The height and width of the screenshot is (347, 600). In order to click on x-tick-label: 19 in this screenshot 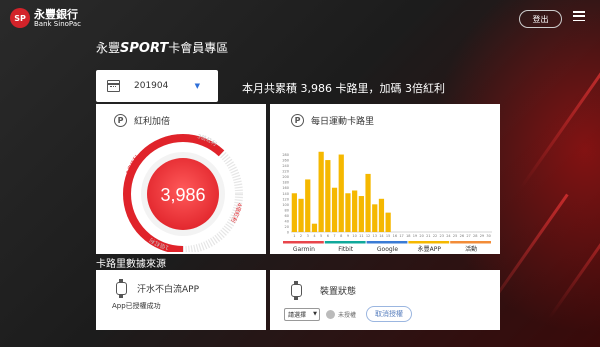, I will do `click(415, 236)`.